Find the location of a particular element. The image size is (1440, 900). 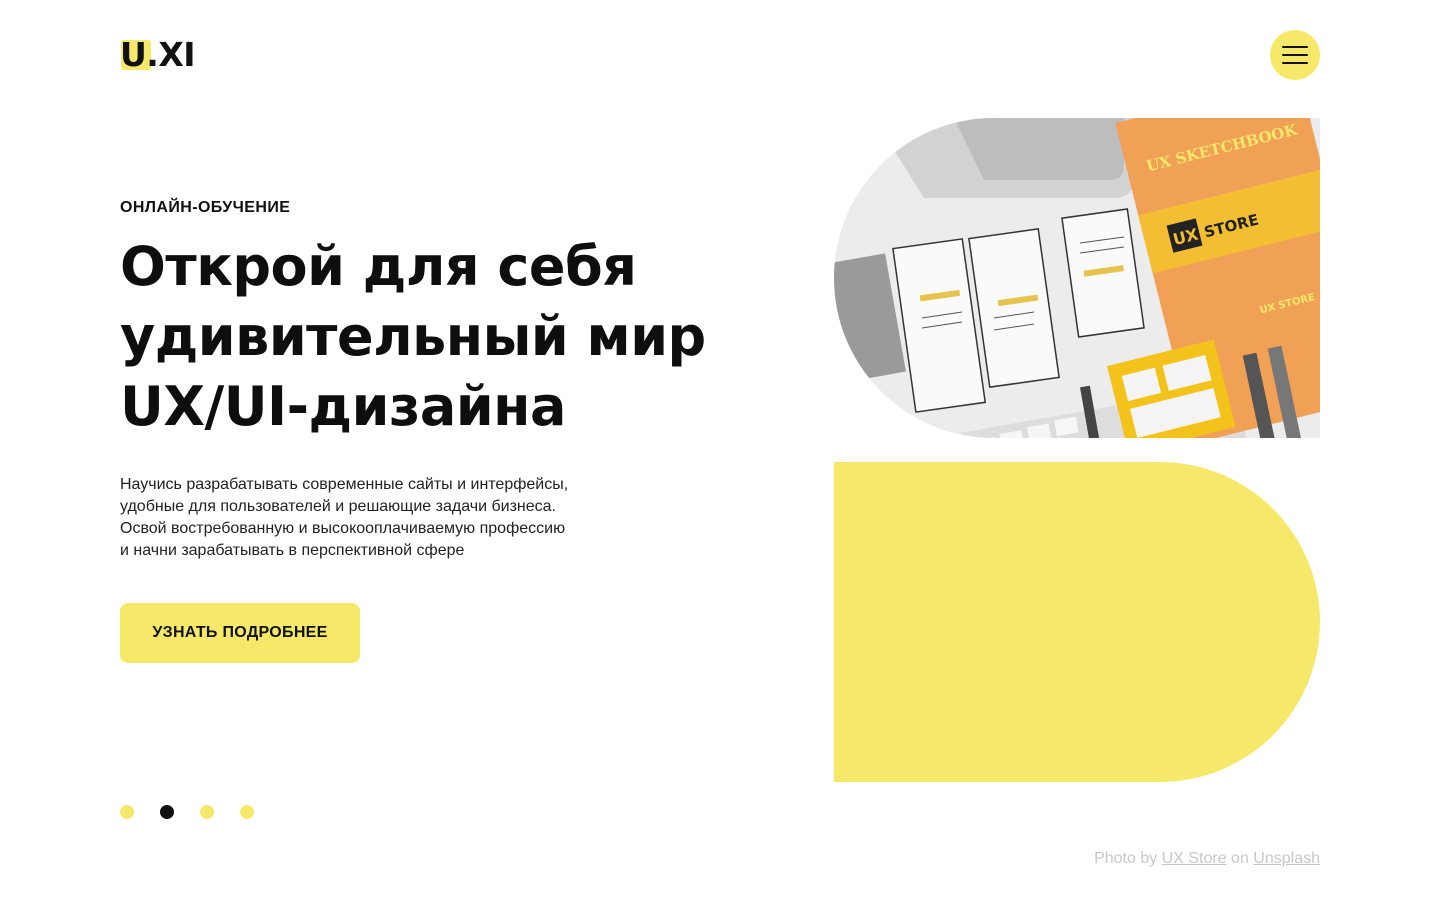

menu-button is located at coordinates (1295, 55).